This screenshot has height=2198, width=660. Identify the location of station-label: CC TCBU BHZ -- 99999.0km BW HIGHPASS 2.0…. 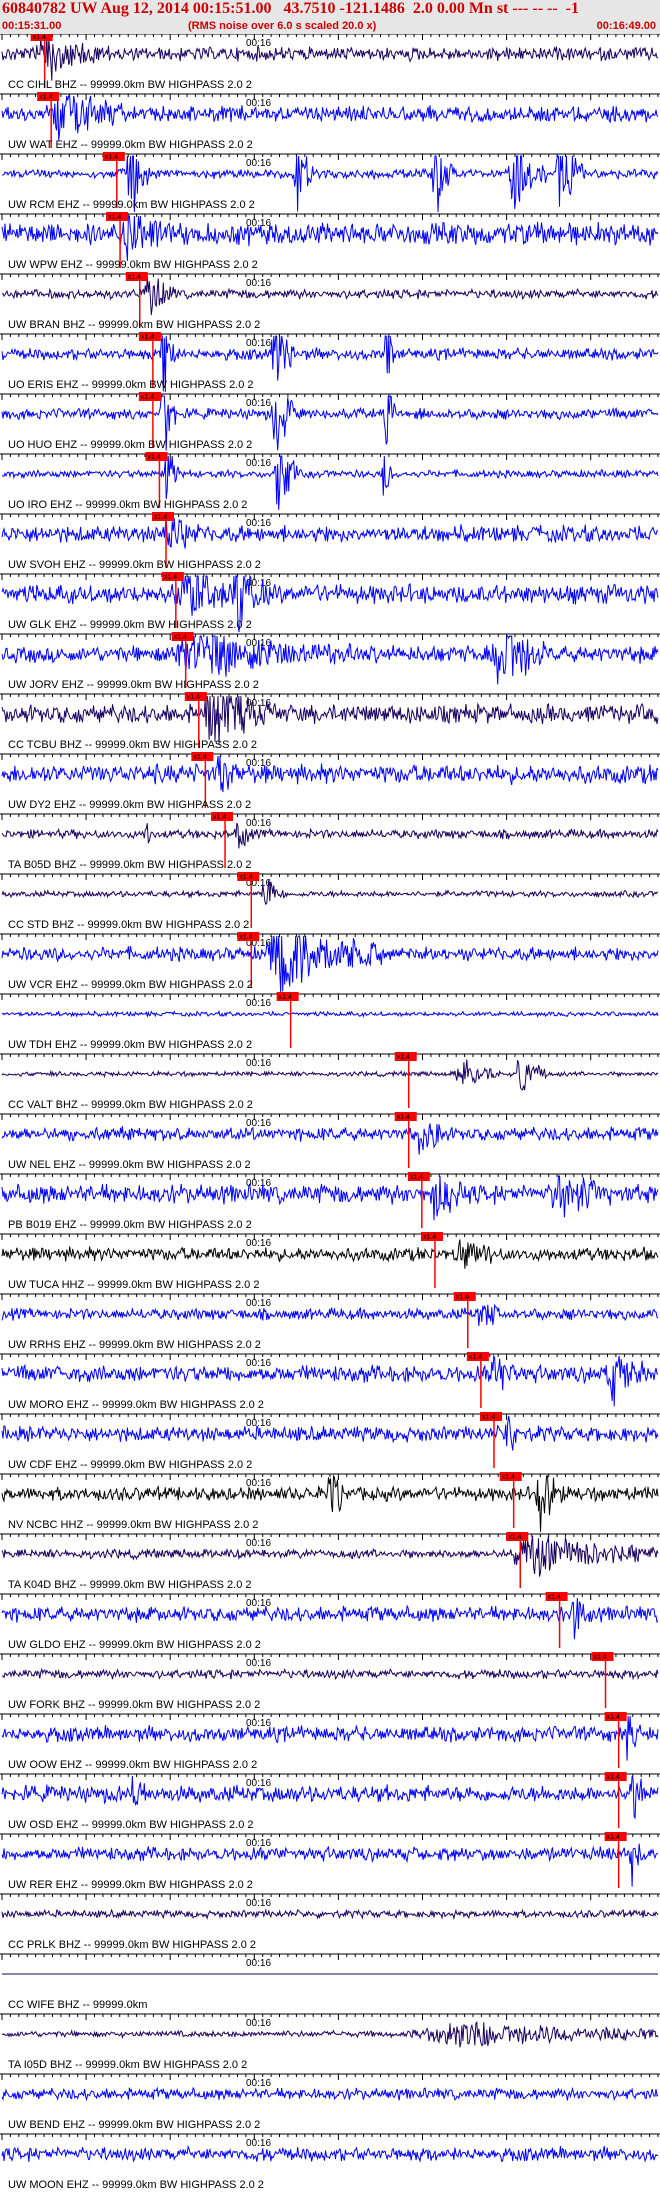
(132, 745).